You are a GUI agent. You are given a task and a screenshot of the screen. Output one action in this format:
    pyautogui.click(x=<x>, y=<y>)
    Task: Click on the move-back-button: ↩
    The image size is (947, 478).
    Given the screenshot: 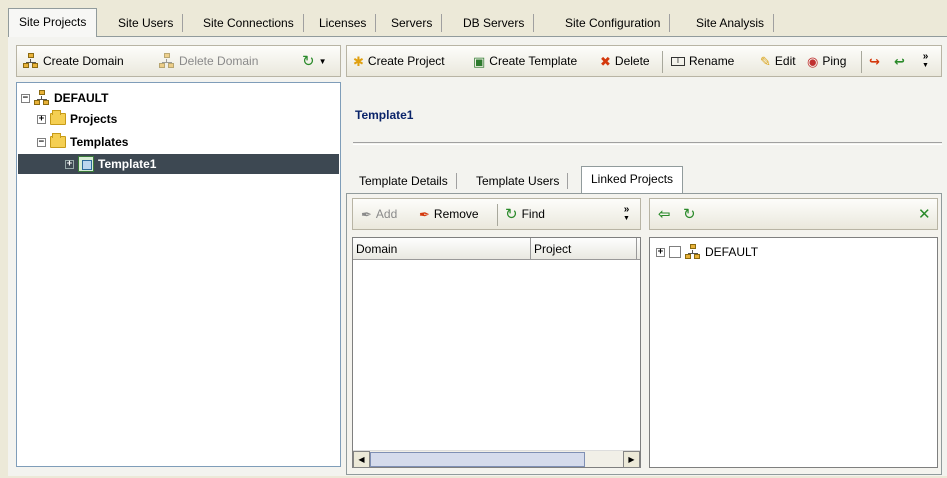 What is the action you would take?
    pyautogui.click(x=899, y=61)
    